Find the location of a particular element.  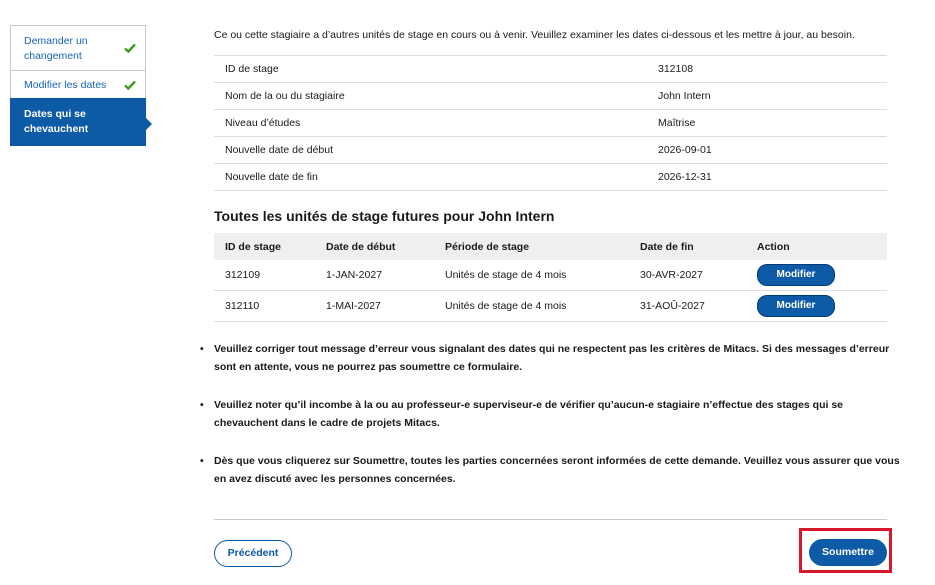

column-header: ID de stage is located at coordinates (264, 246).